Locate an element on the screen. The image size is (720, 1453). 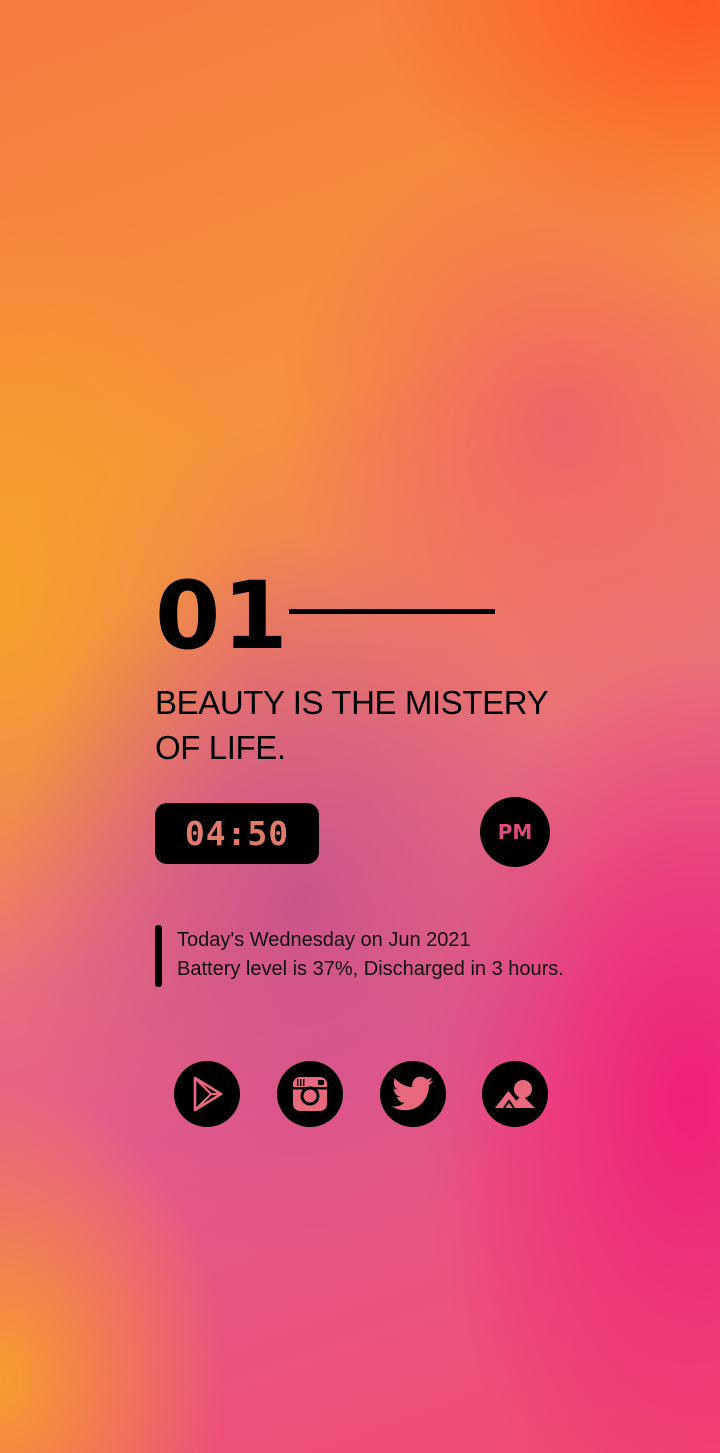
gallery-icon is located at coordinates (515, 1094).